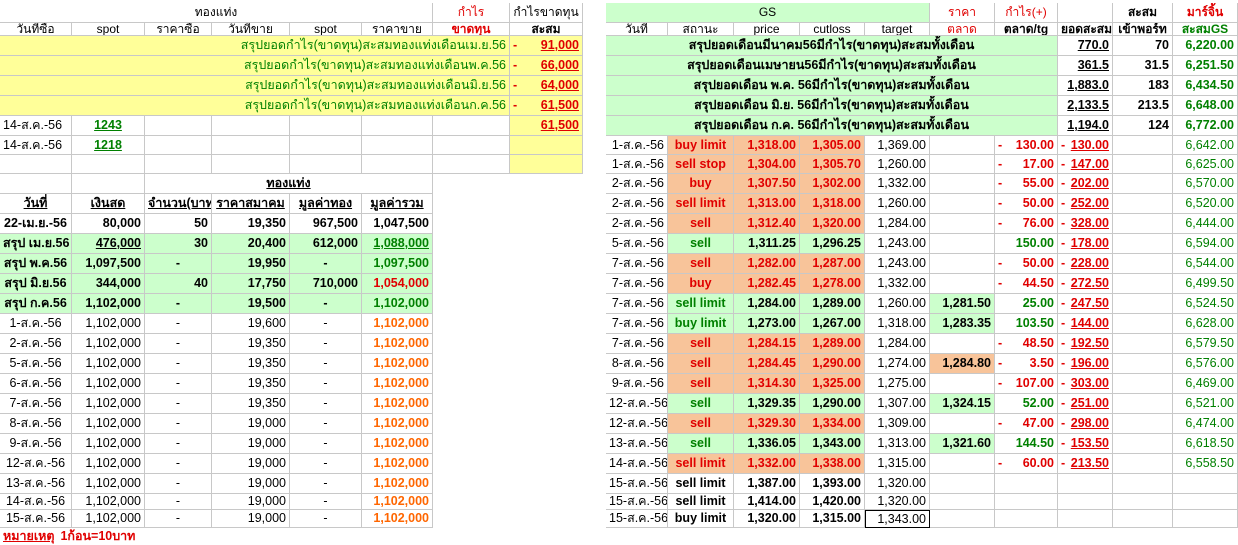 This screenshot has width=1238, height=545. I want to click on row-cash: 80,000, so click(108, 224).